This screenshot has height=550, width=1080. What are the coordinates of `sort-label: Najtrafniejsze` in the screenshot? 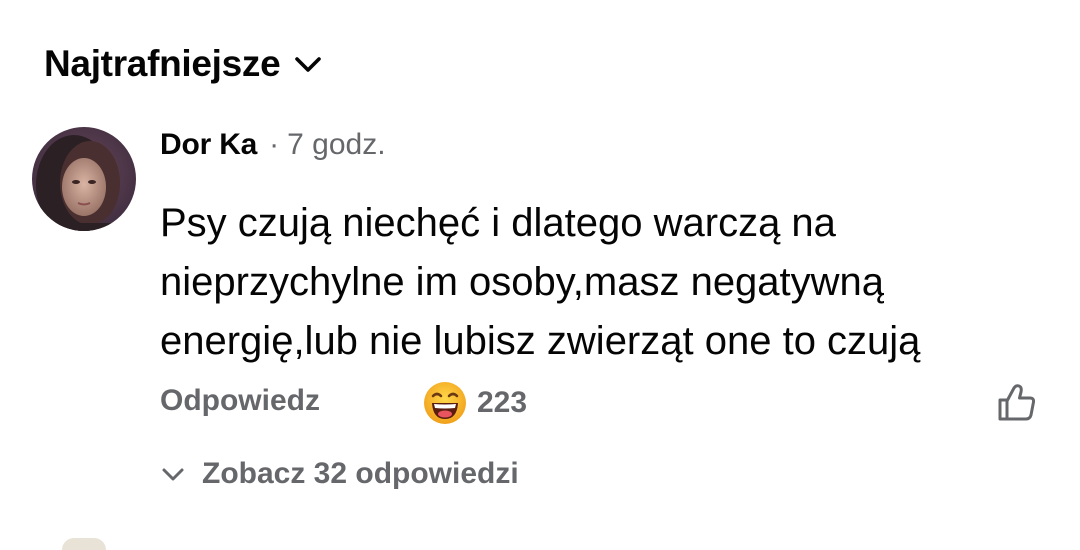 It's located at (162, 63).